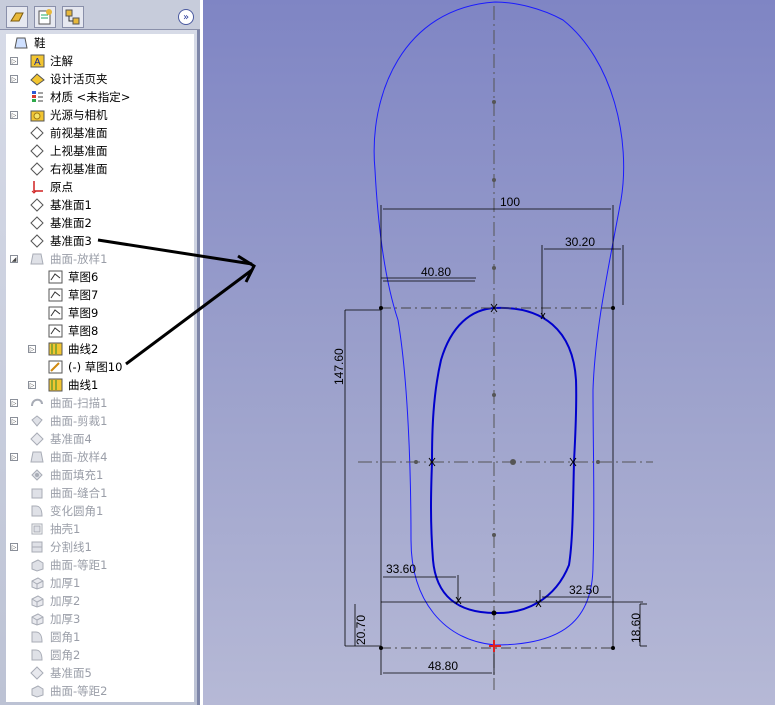  I want to click on tree-item-label: 草图9, so click(83, 313).